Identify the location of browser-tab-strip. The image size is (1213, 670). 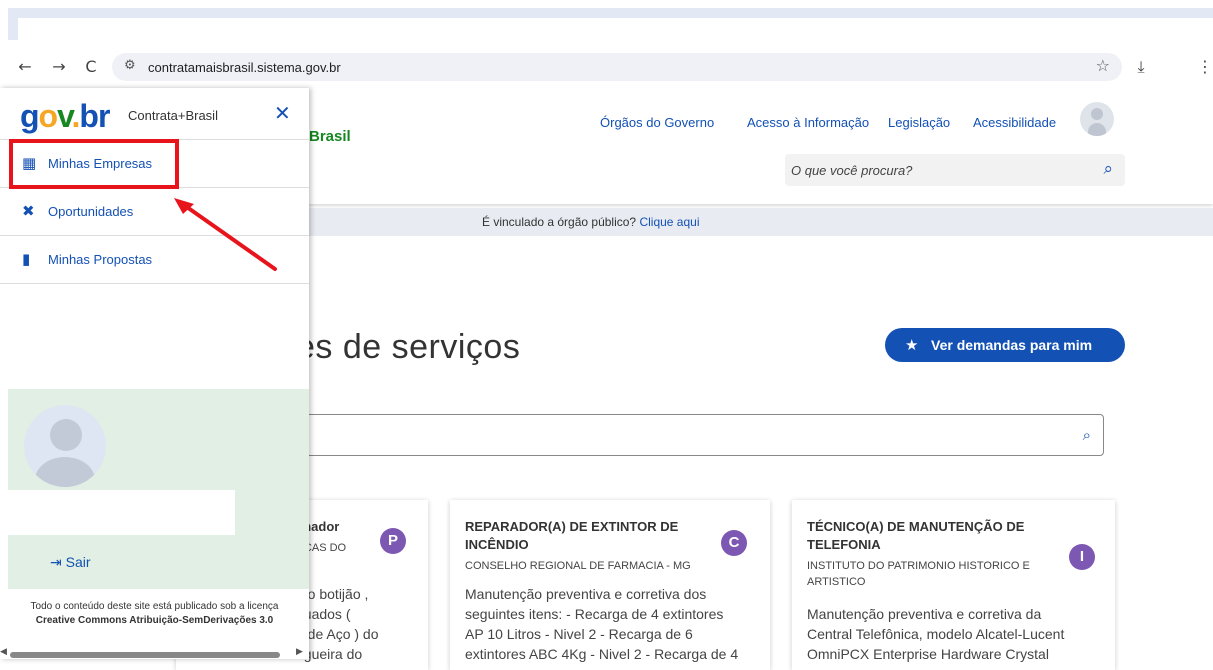
(606, 23).